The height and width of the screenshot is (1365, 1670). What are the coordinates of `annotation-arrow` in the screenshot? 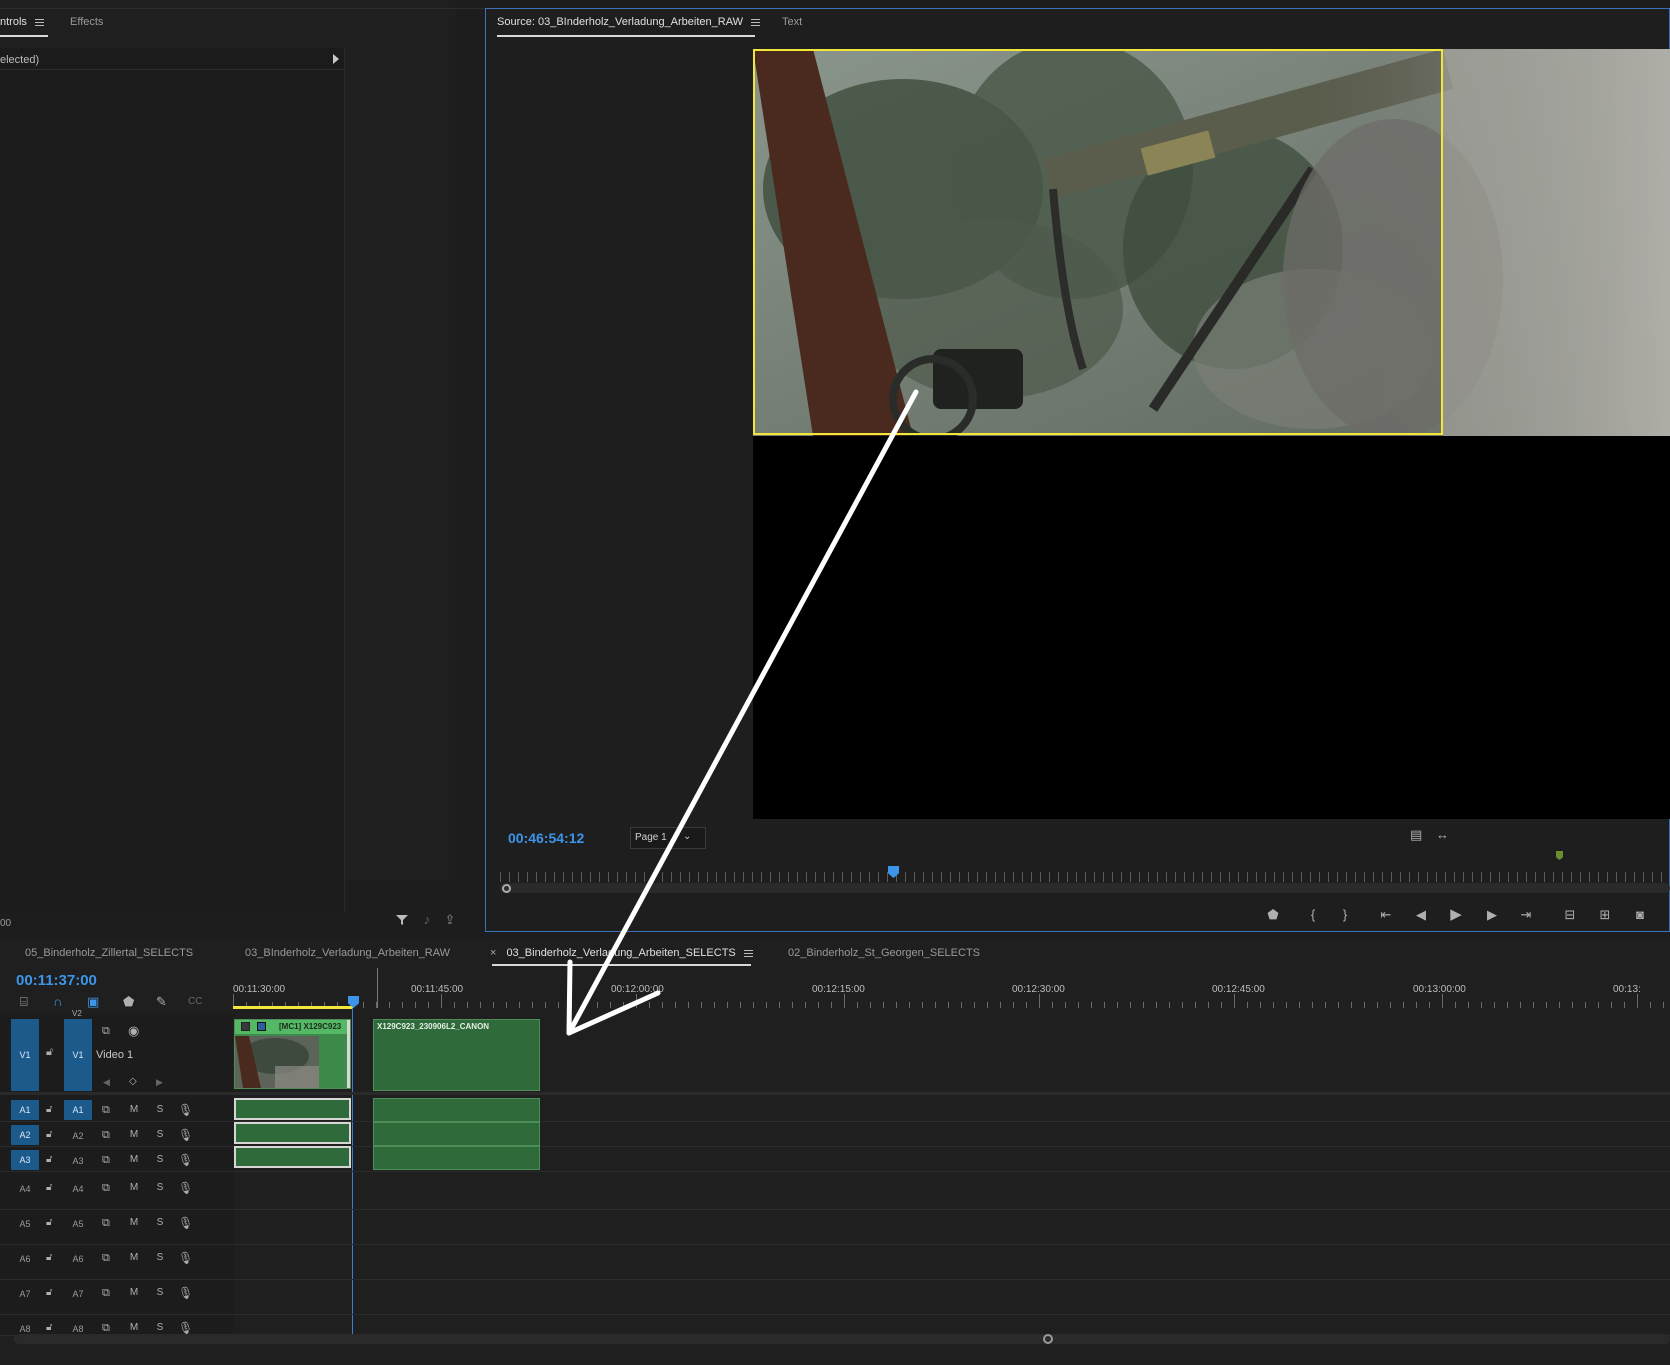 It's located at (742, 712).